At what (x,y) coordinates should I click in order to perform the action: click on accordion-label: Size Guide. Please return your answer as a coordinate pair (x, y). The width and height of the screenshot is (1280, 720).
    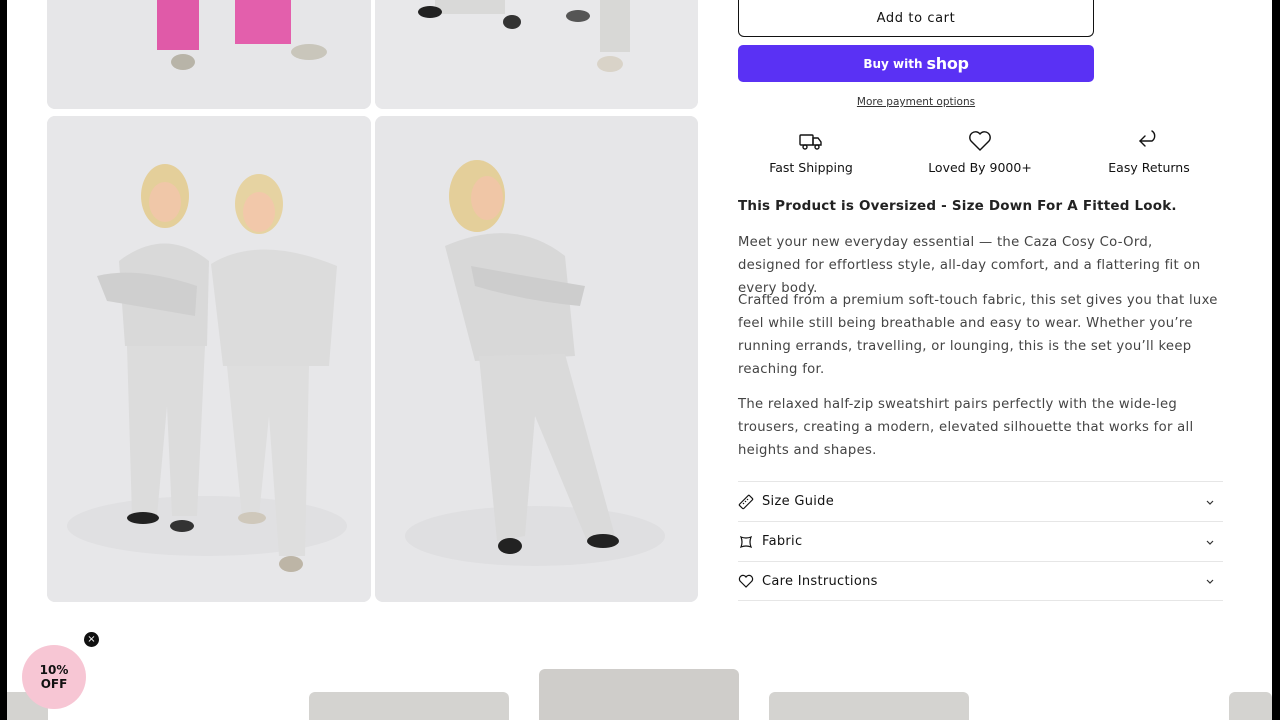
    Looking at the image, I should click on (798, 501).